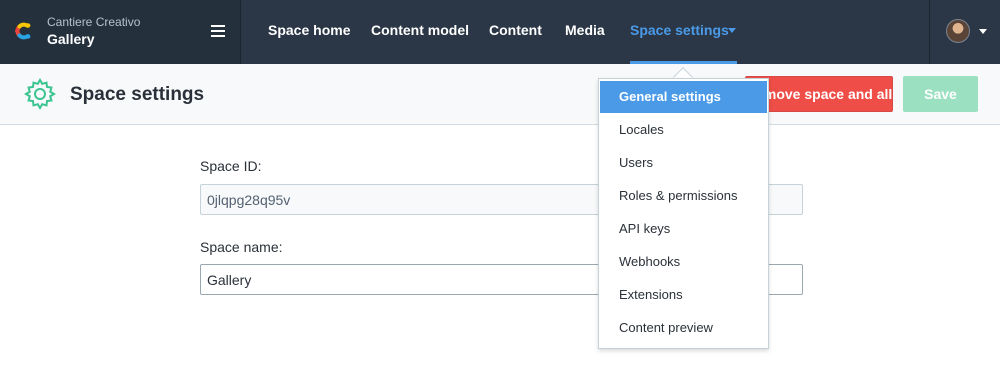 The width and height of the screenshot is (1000, 367). What do you see at coordinates (683, 328) in the screenshot?
I see `menu-item-content-preview: Content preview` at bounding box center [683, 328].